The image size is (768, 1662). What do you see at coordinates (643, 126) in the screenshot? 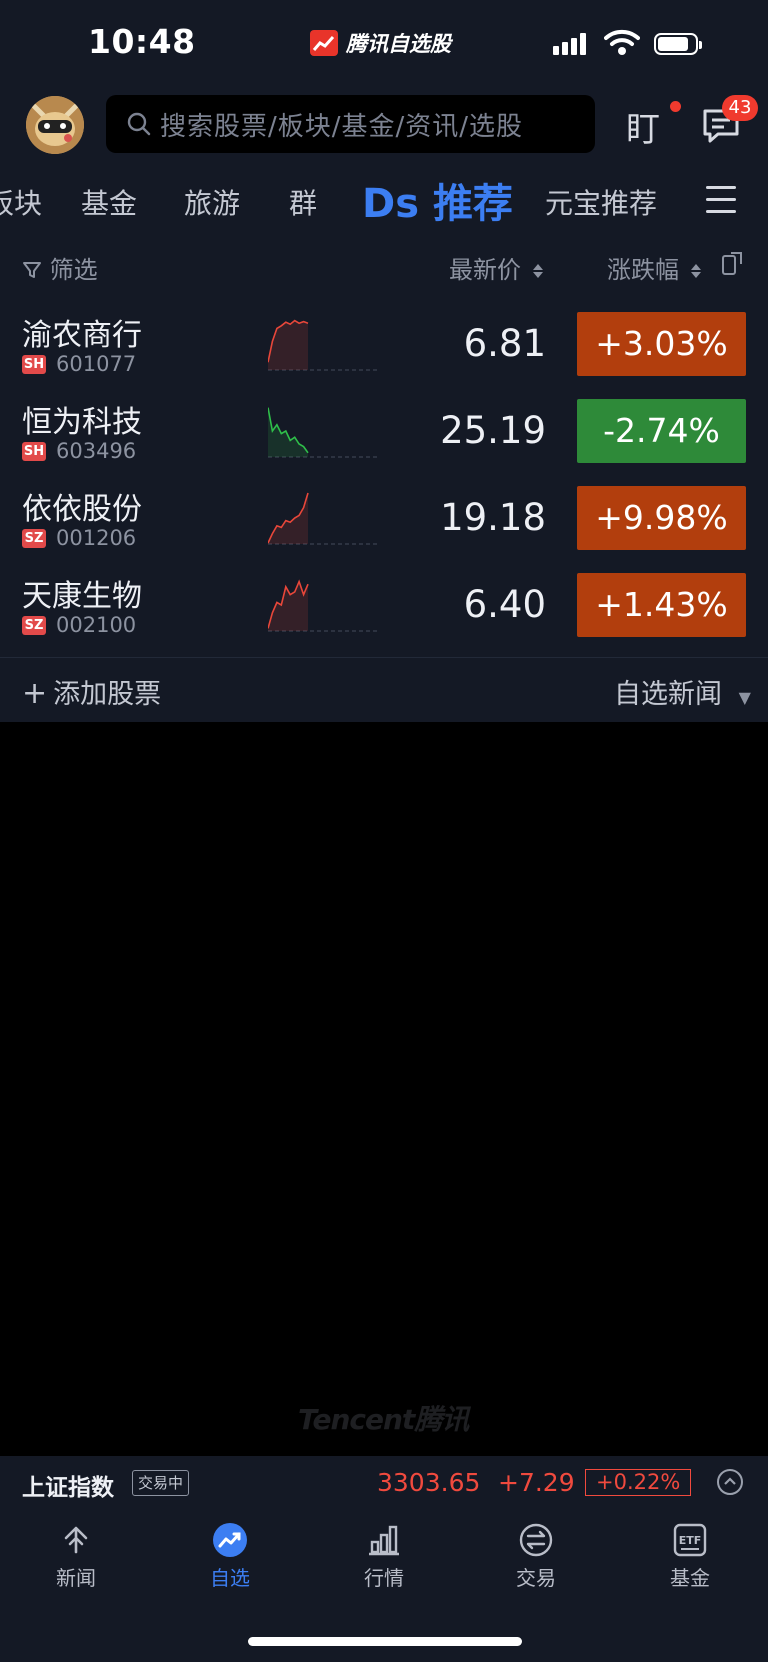
I see `watch-icon: 盯` at bounding box center [643, 126].